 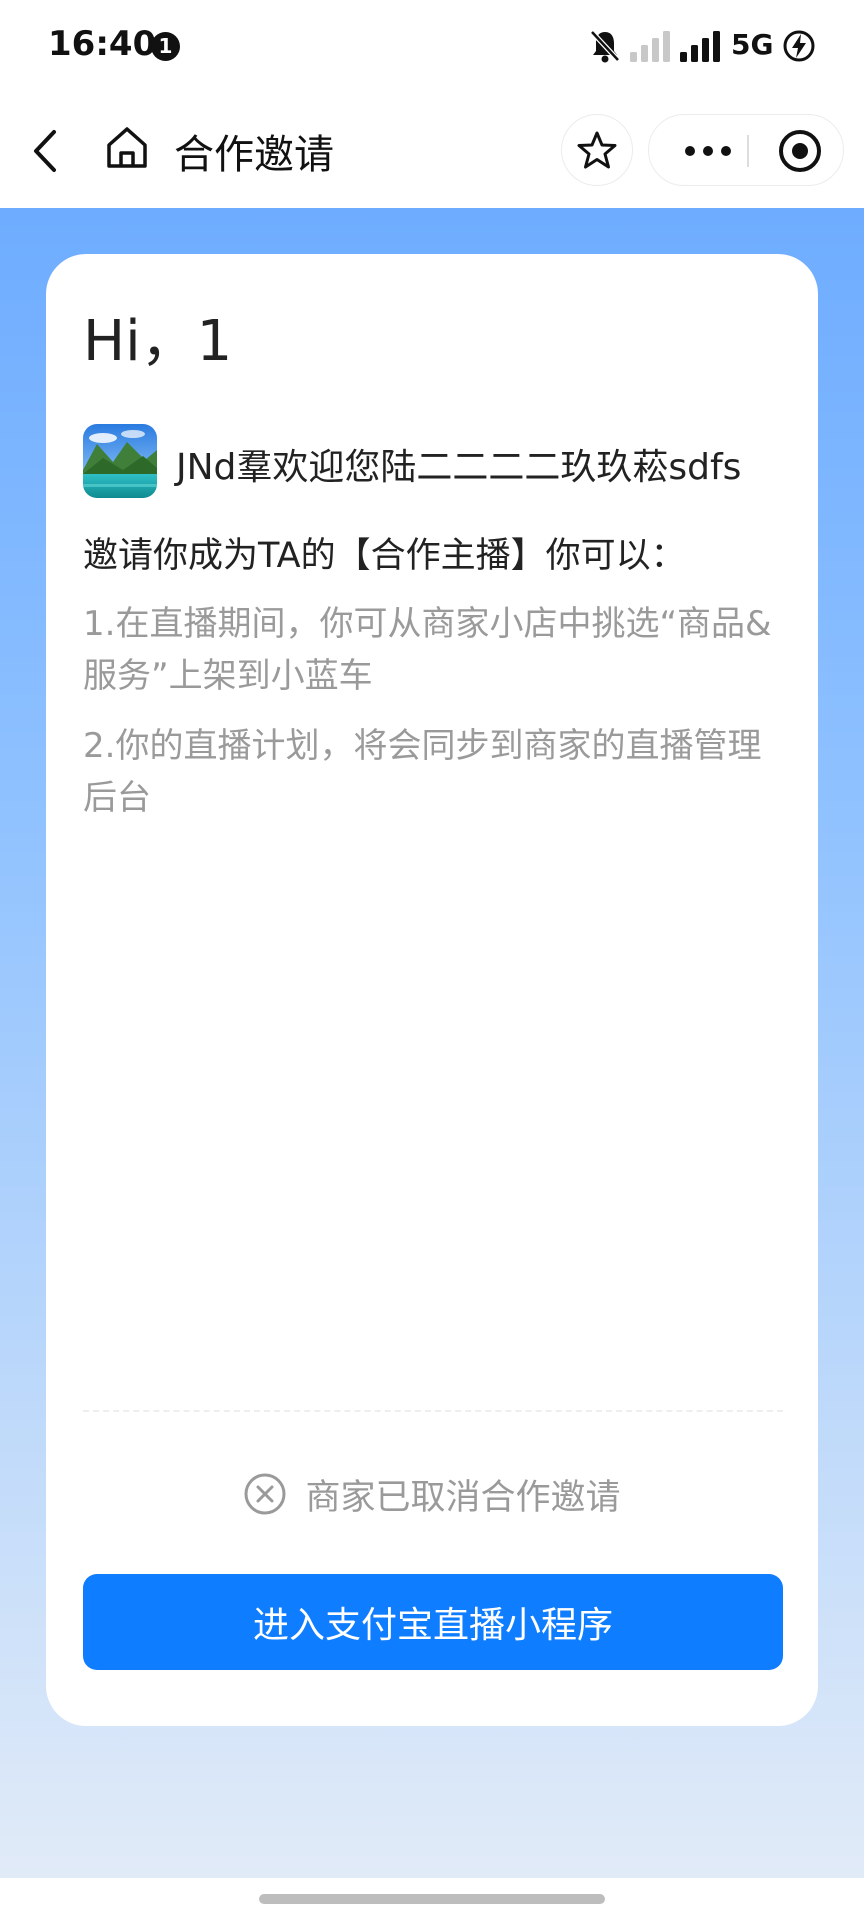 What do you see at coordinates (46, 151) in the screenshot?
I see `back-icon` at bounding box center [46, 151].